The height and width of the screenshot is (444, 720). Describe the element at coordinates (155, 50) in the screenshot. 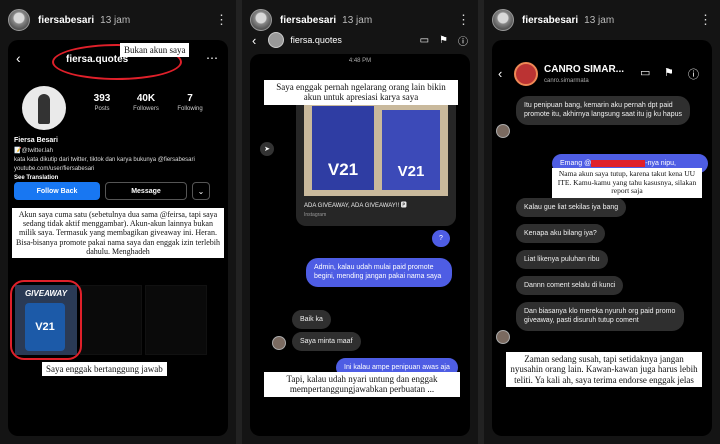

I see `caption-not-my-account: Bukan akun saya` at that location.